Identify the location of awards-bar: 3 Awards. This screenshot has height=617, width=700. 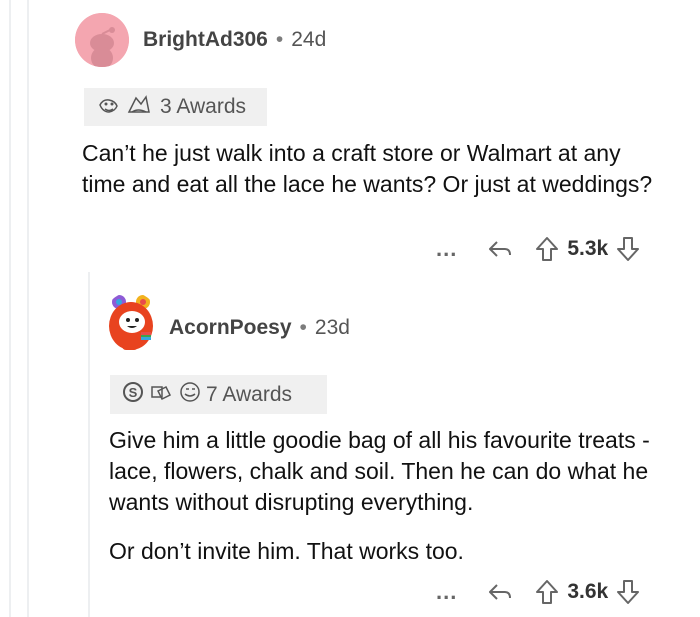
(175, 107).